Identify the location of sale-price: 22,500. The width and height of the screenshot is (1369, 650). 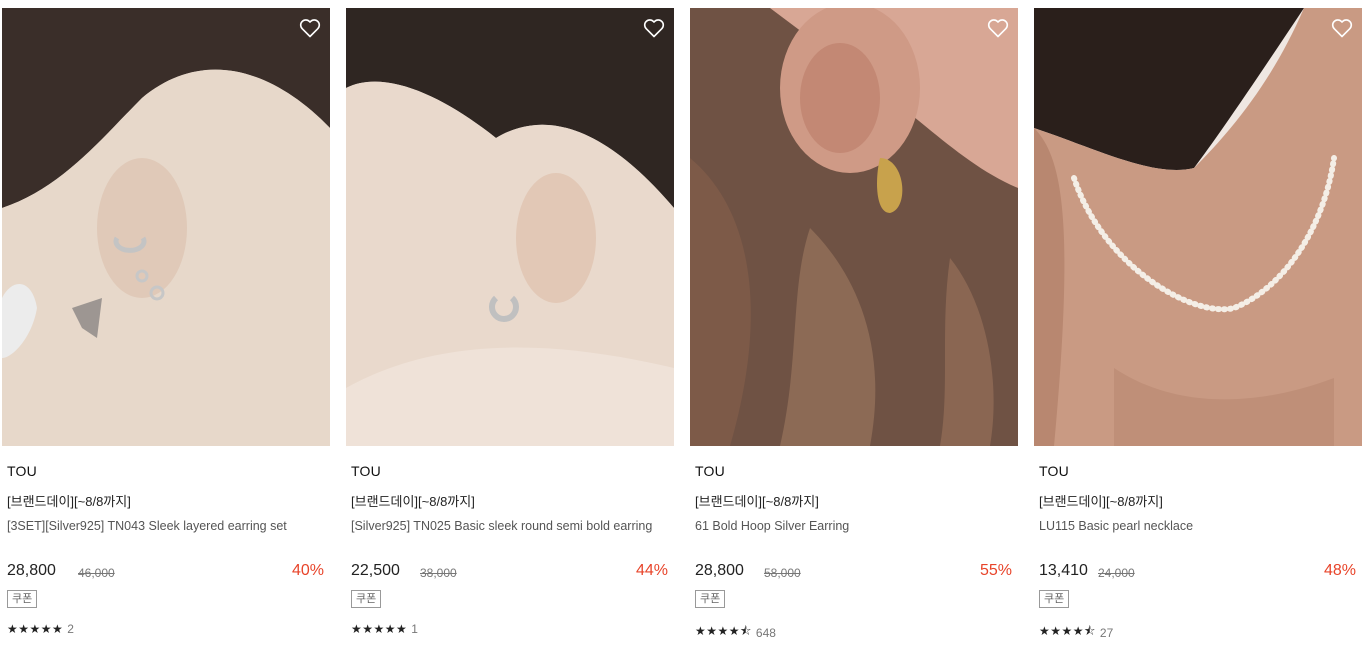
(375, 570).